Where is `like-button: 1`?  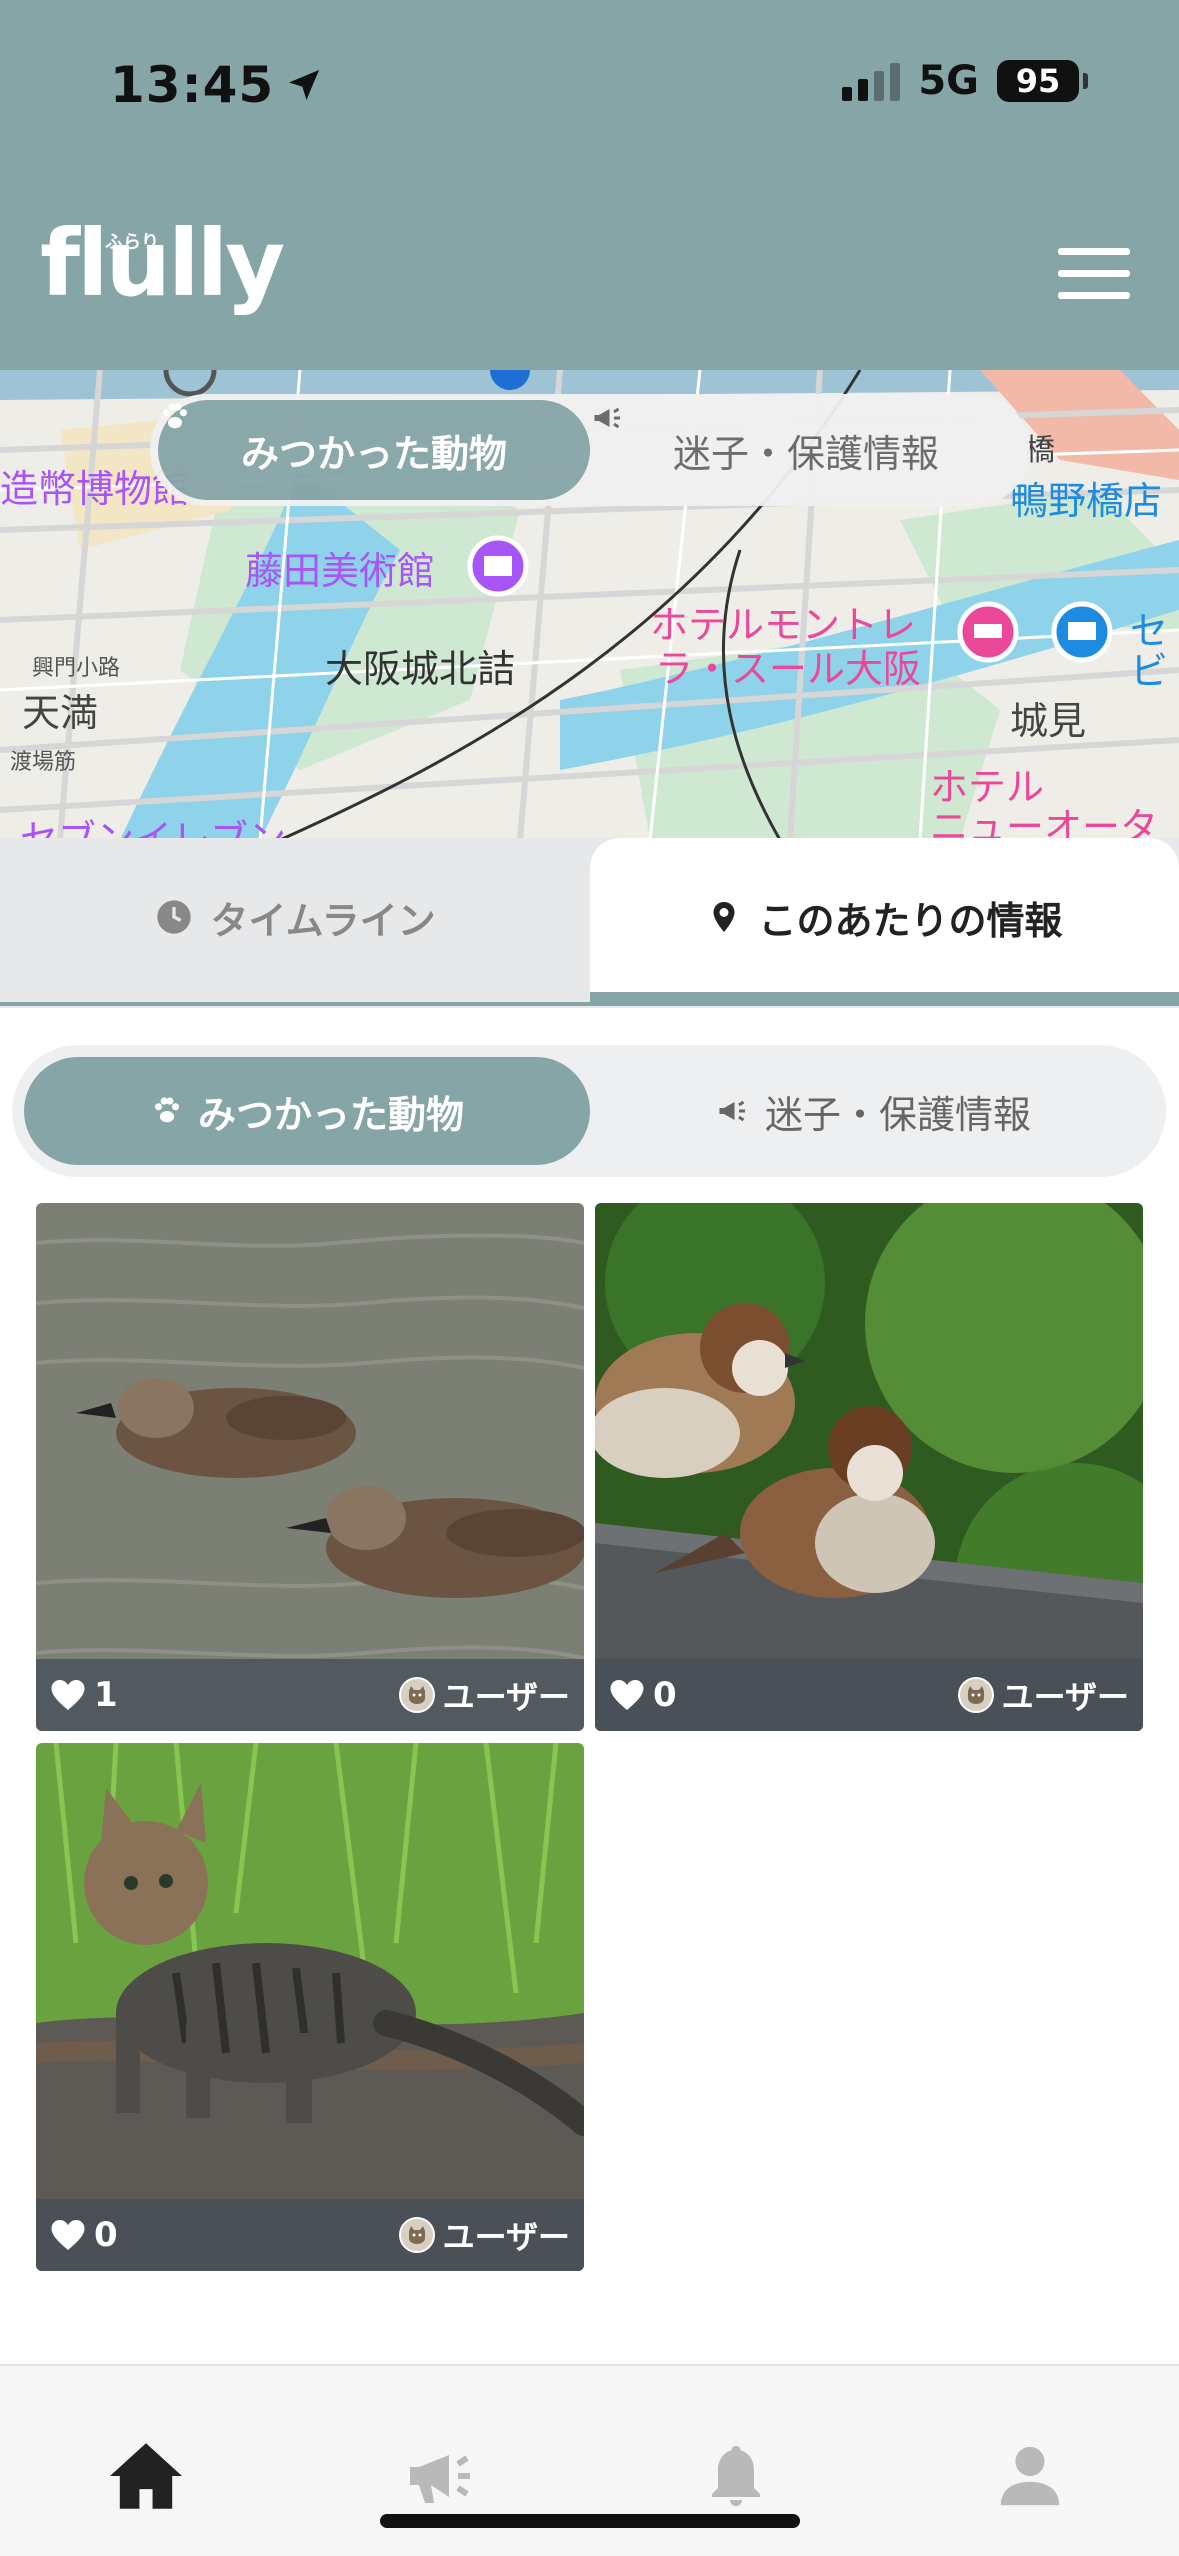 like-button: 1 is located at coordinates (84, 1695).